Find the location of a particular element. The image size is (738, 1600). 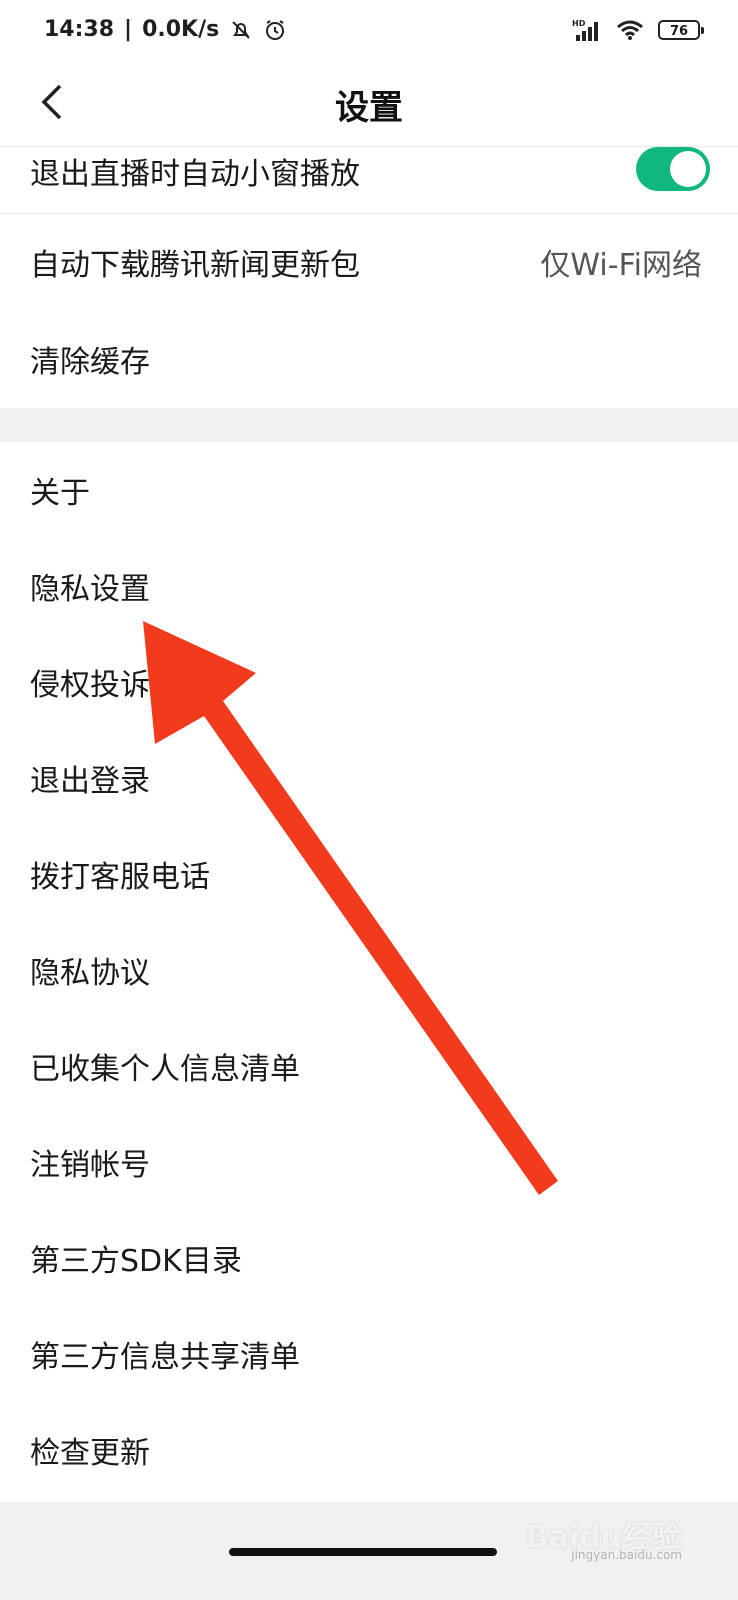

row-label: 第三方信息共享清单 is located at coordinates (165, 1357).